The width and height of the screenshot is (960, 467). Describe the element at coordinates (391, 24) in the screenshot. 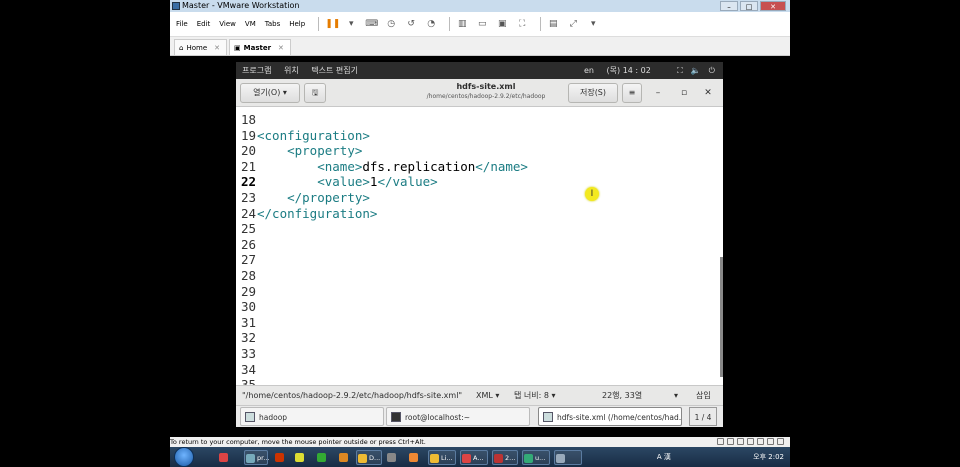

I see `snapshot-icon: ◷` at that location.